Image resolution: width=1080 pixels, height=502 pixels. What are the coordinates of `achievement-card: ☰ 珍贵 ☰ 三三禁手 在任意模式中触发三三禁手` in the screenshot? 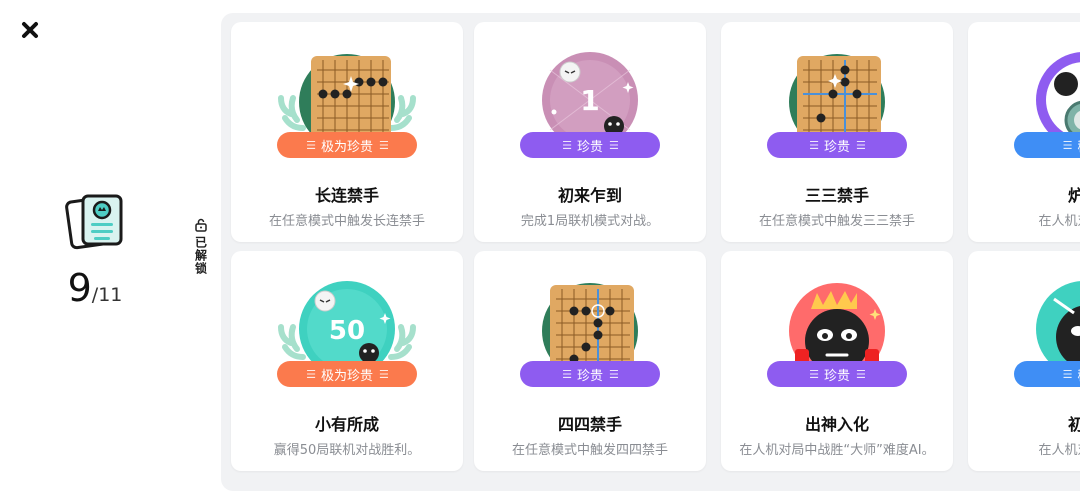 It's located at (837, 132).